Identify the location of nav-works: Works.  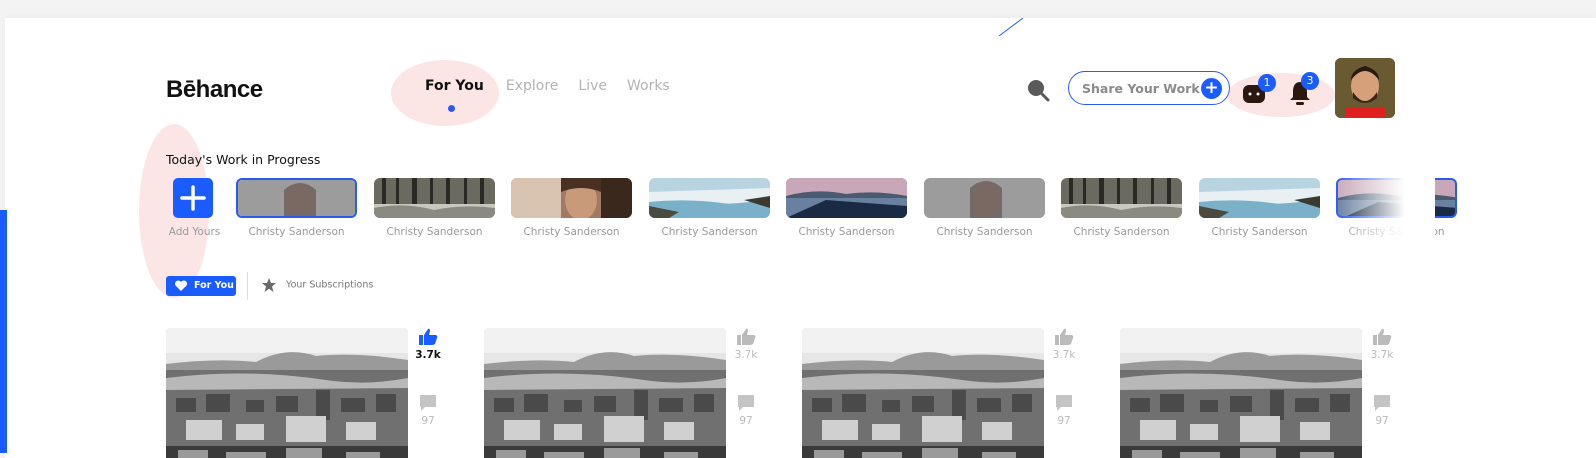
(648, 86).